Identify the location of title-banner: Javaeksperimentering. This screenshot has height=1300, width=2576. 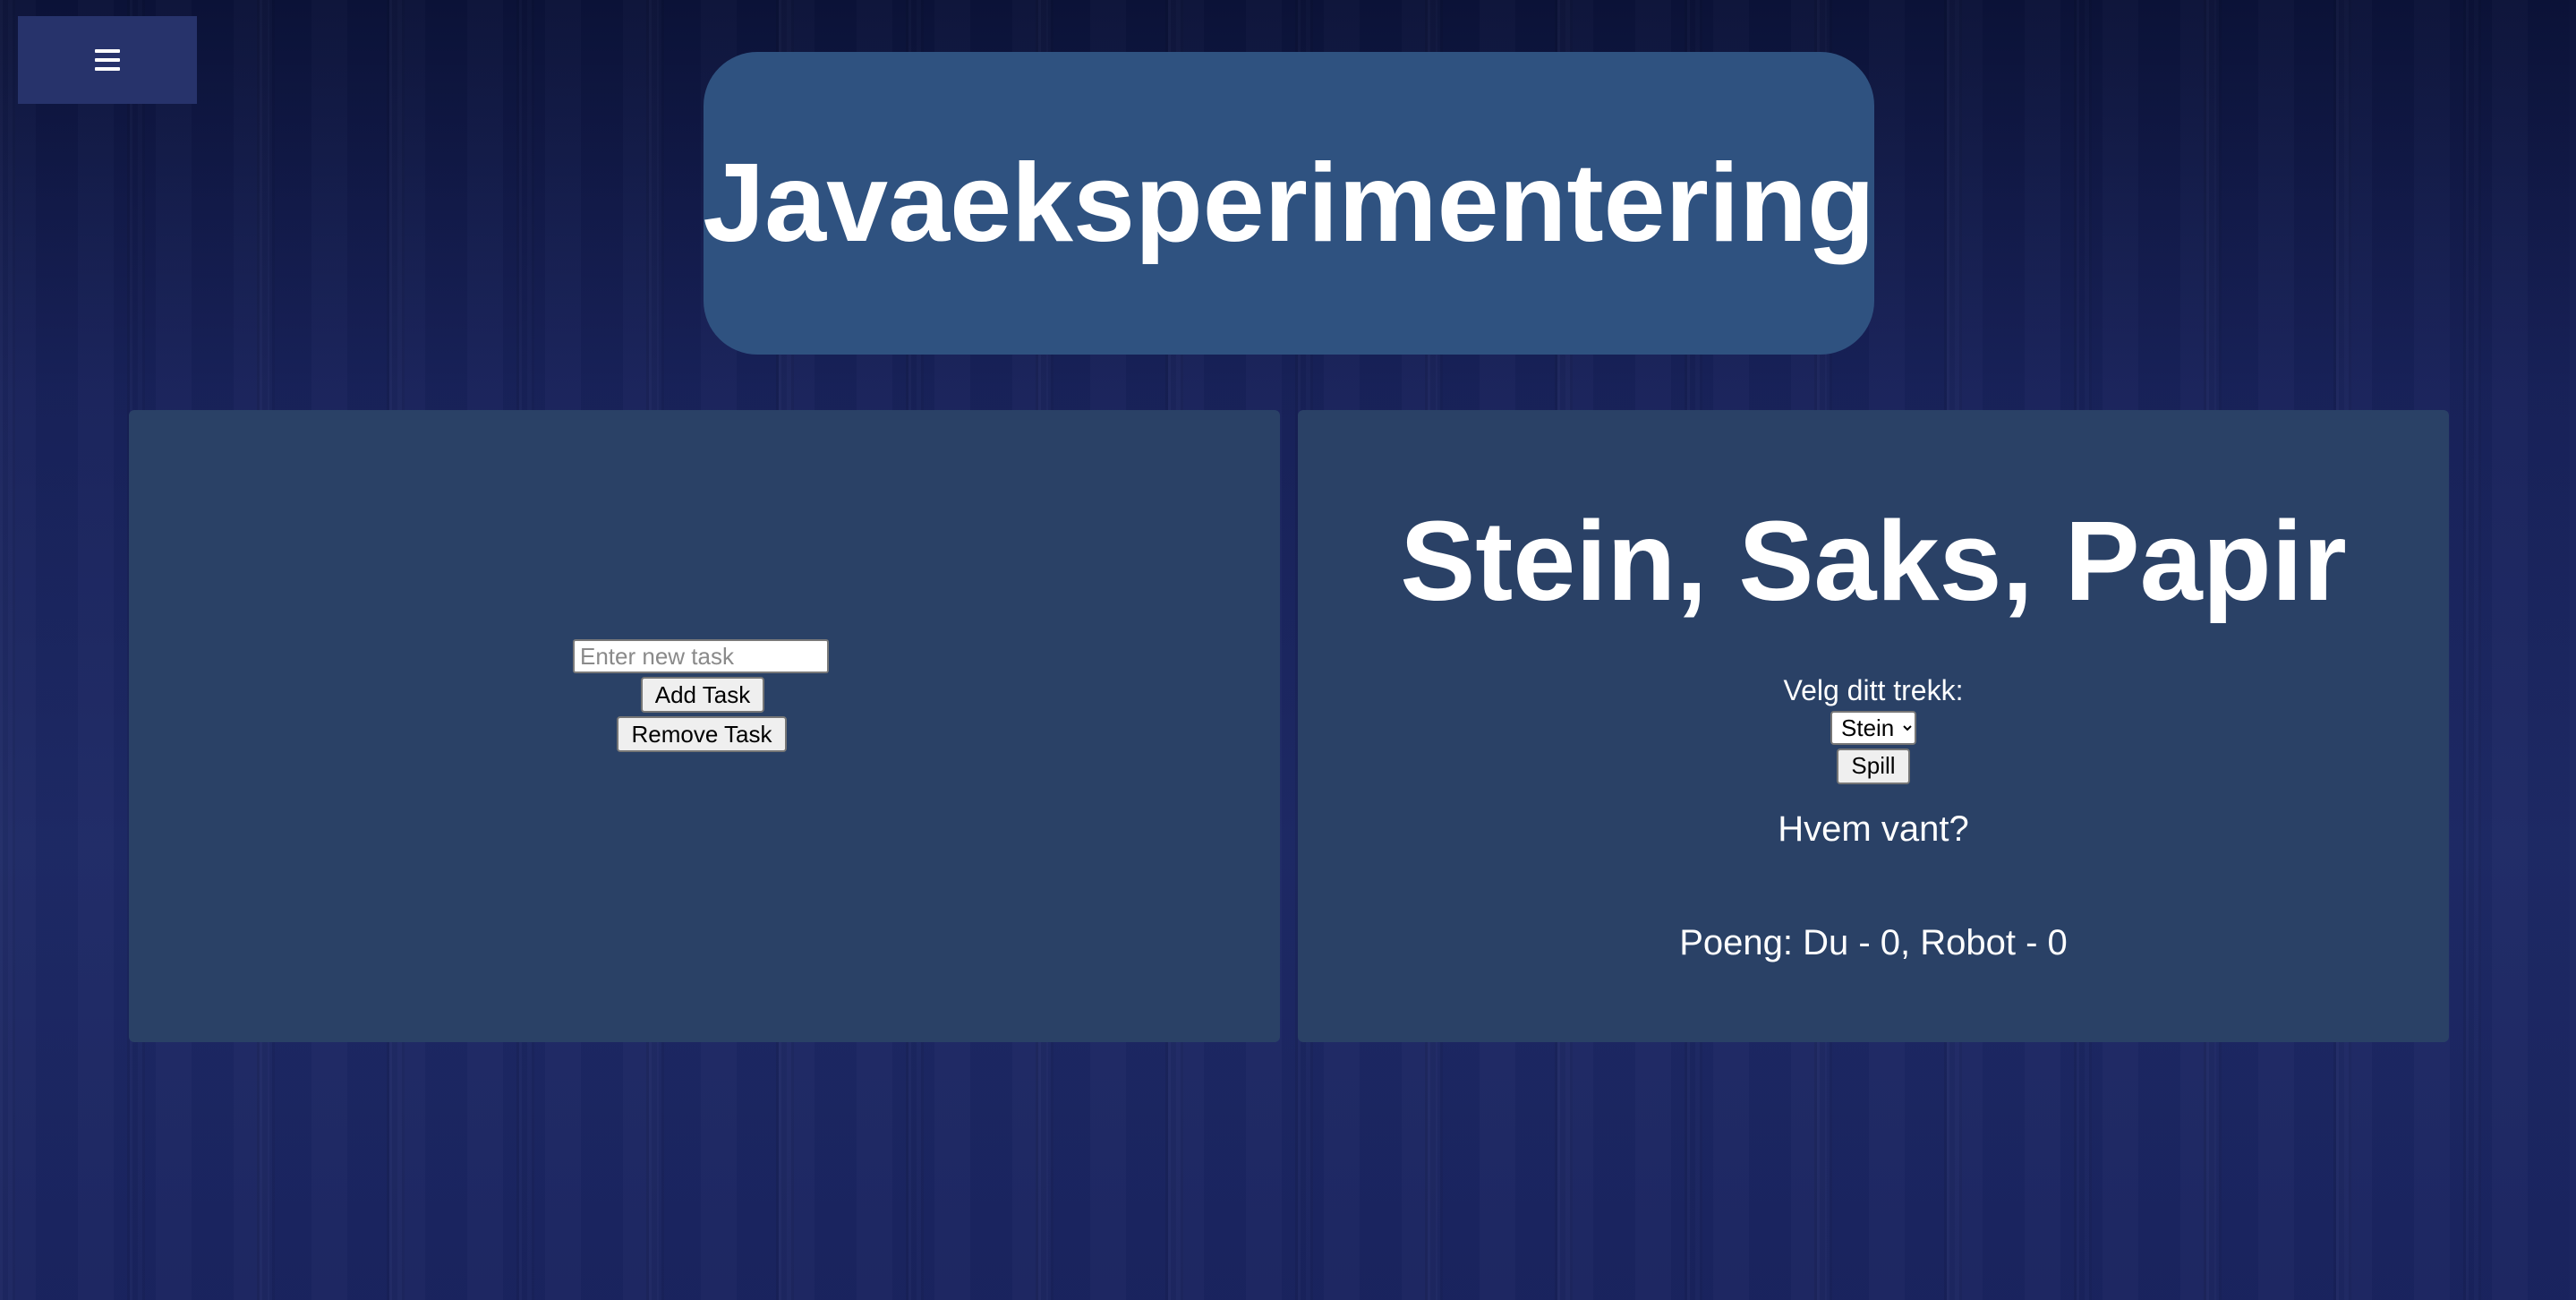
(1289, 203).